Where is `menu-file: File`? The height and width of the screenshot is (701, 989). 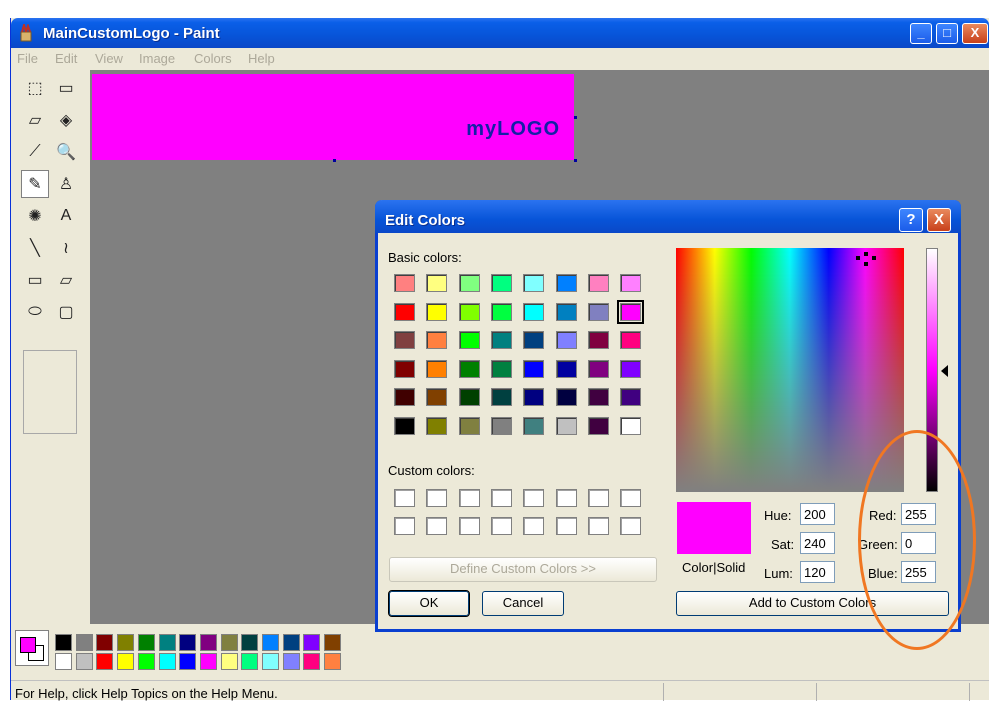 menu-file: File is located at coordinates (27, 58).